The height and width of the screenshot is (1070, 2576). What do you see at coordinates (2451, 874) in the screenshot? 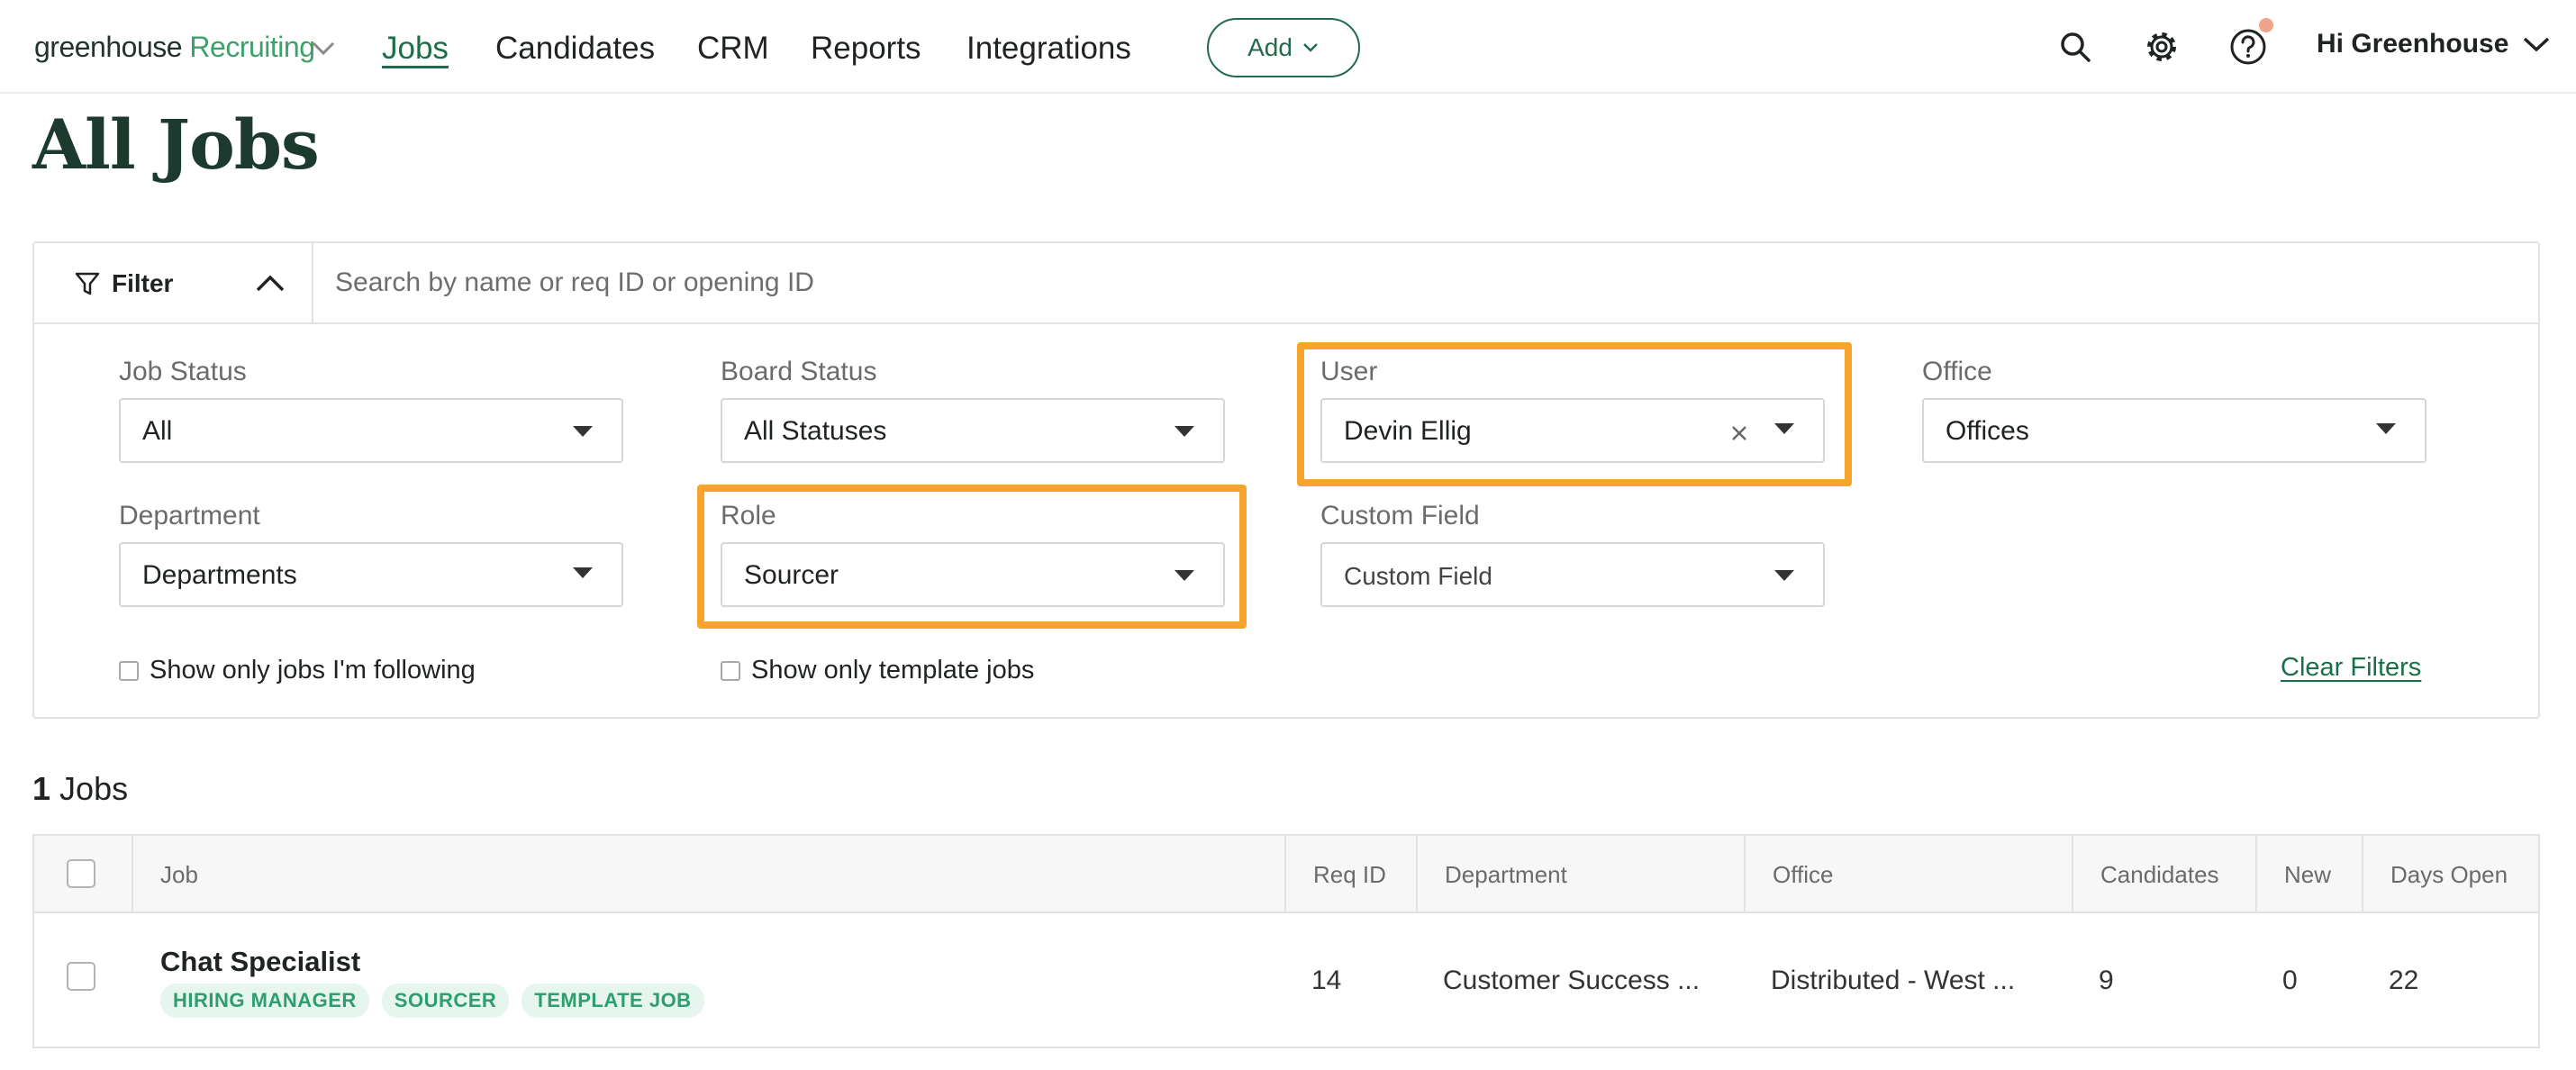
I see `col-days-open: Days Open` at bounding box center [2451, 874].